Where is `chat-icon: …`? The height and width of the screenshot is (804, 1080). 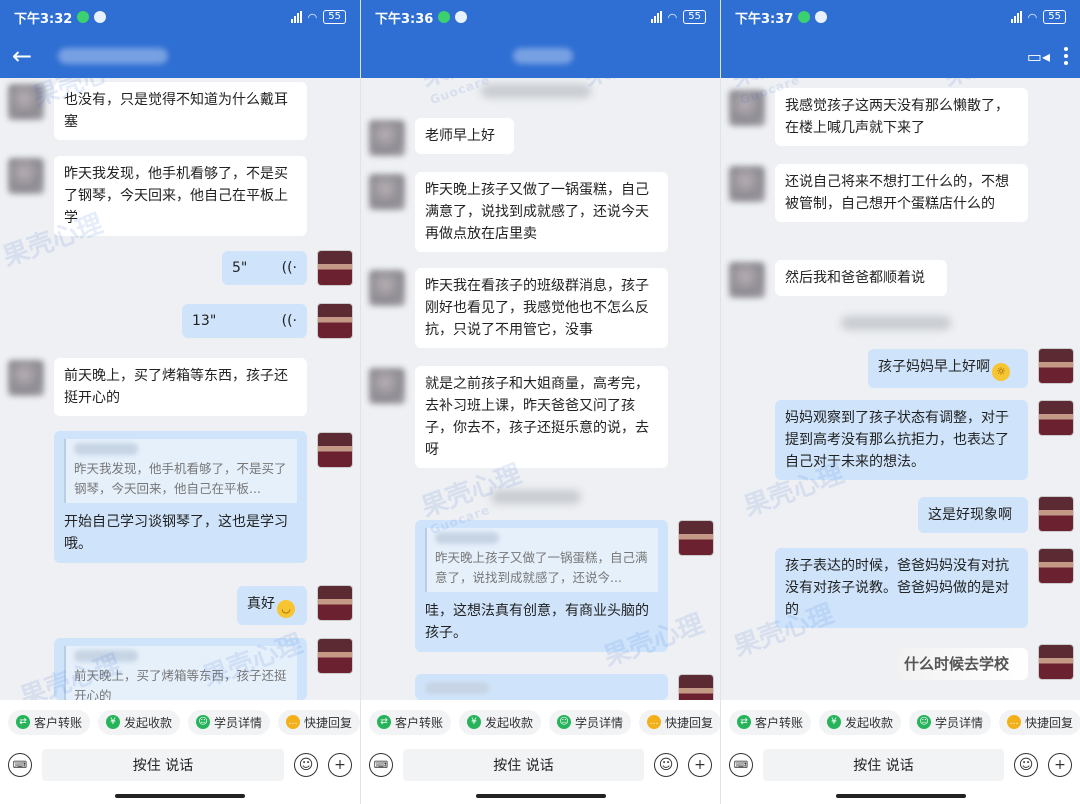 chat-icon: … is located at coordinates (654, 722).